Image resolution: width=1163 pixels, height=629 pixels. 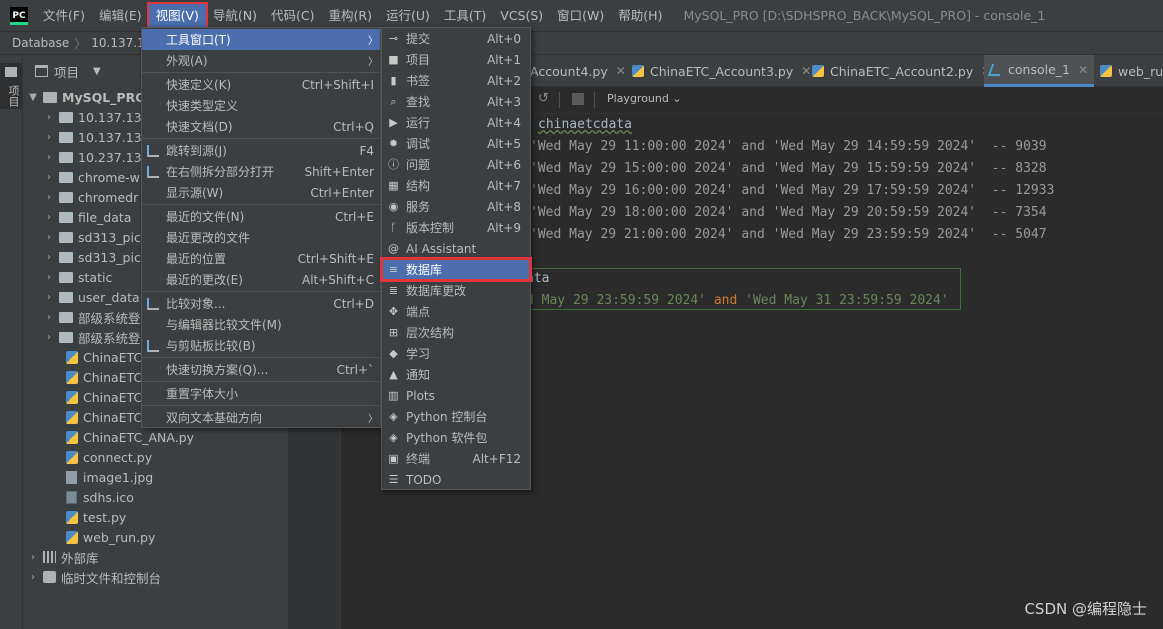 I want to click on menu-6: 运行(U), so click(x=408, y=16).